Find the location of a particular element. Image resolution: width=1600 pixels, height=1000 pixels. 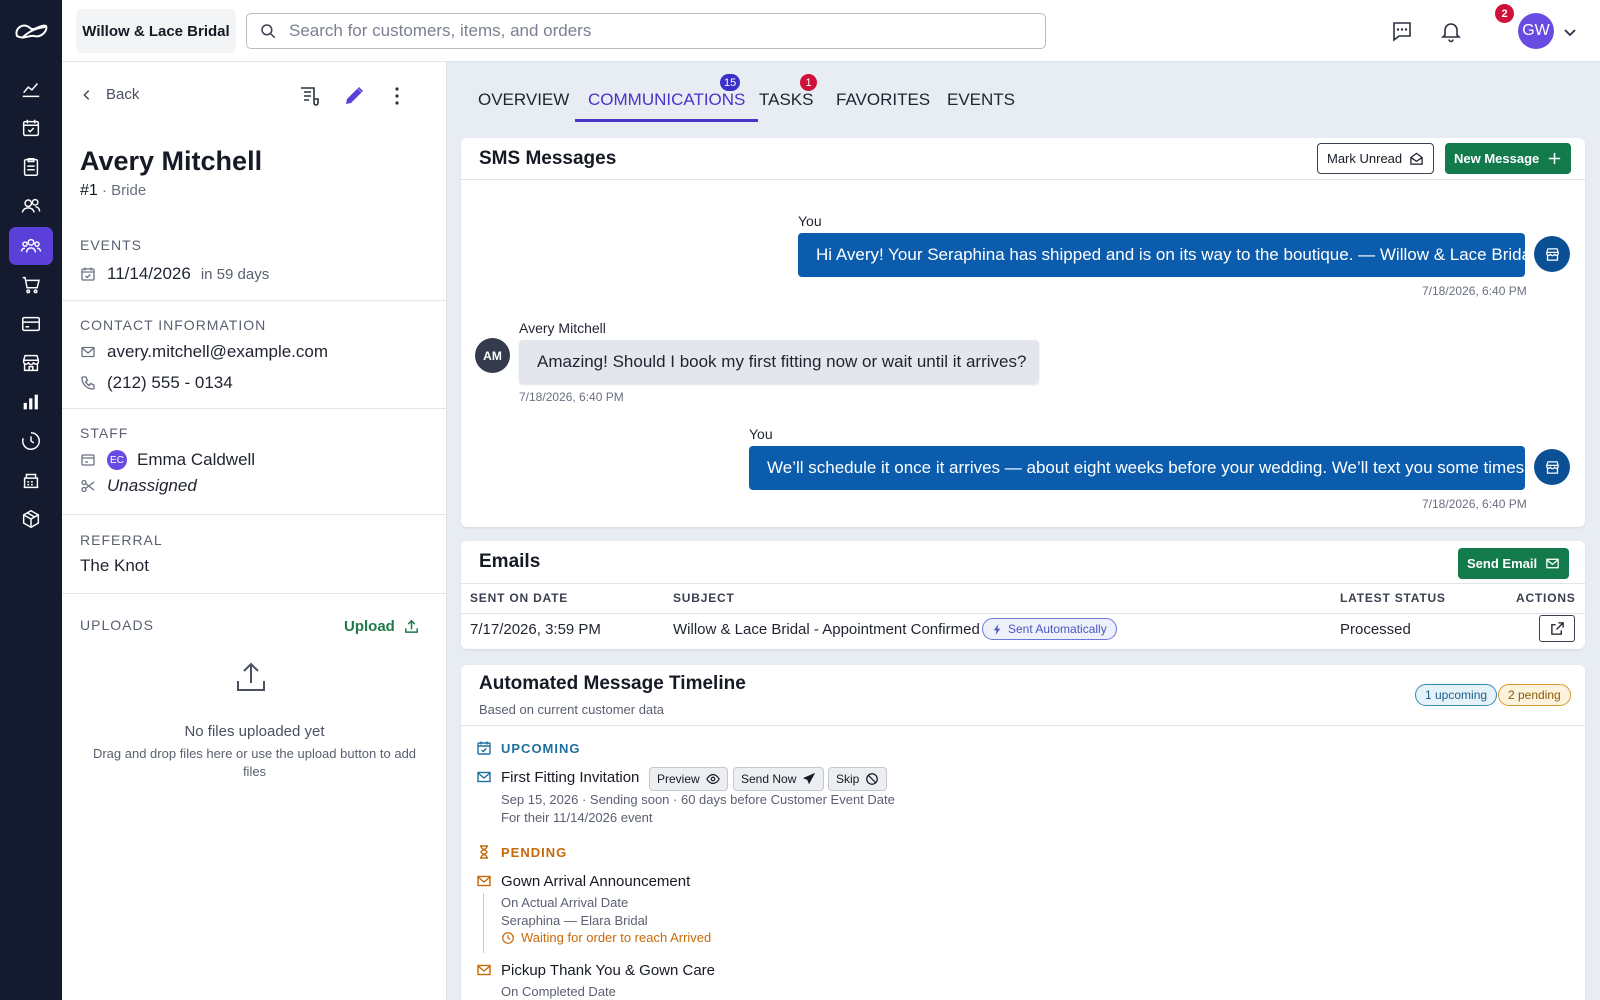

bell-icon is located at coordinates (1451, 31).